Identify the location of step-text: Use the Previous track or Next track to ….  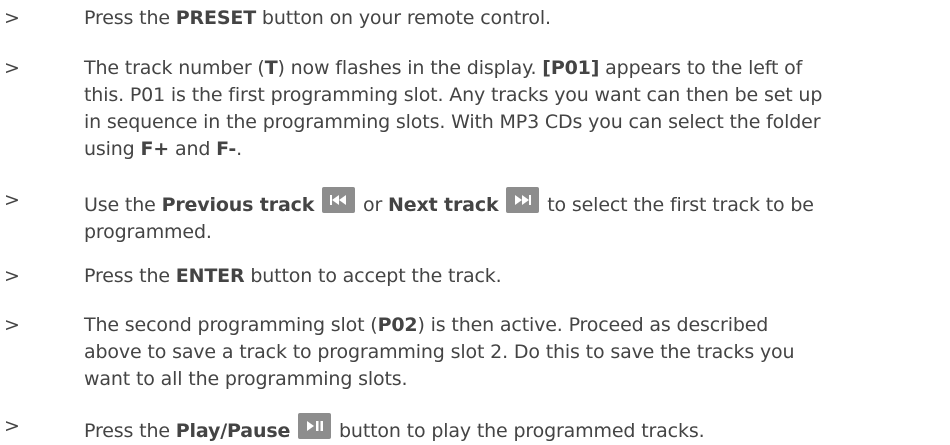
(509, 216).